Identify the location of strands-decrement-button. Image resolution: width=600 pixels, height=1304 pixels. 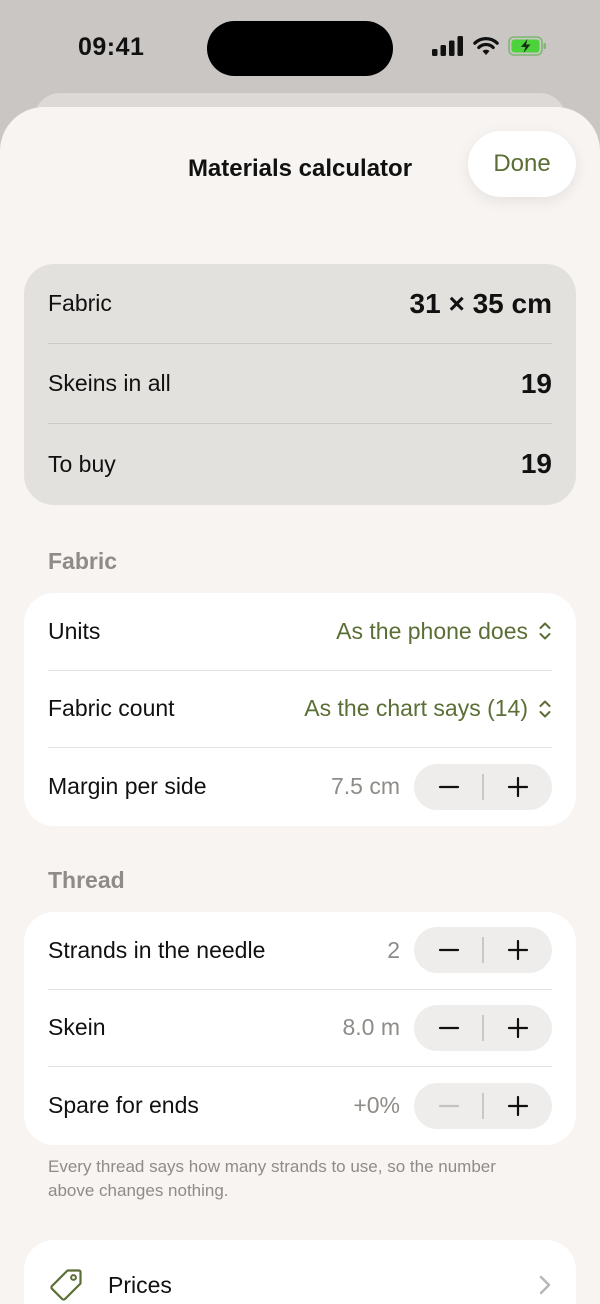
(448, 950).